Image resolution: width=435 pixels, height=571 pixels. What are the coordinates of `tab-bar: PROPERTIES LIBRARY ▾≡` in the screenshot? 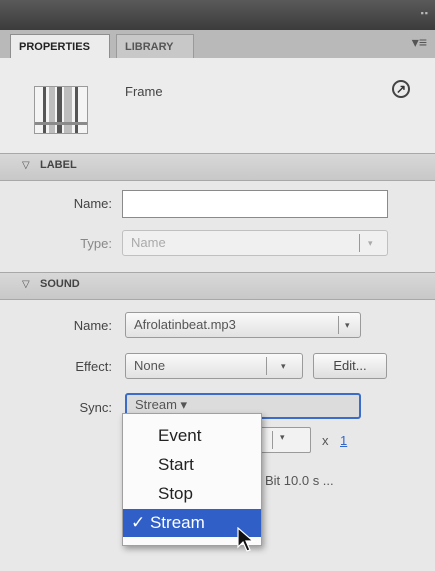 It's located at (217, 44).